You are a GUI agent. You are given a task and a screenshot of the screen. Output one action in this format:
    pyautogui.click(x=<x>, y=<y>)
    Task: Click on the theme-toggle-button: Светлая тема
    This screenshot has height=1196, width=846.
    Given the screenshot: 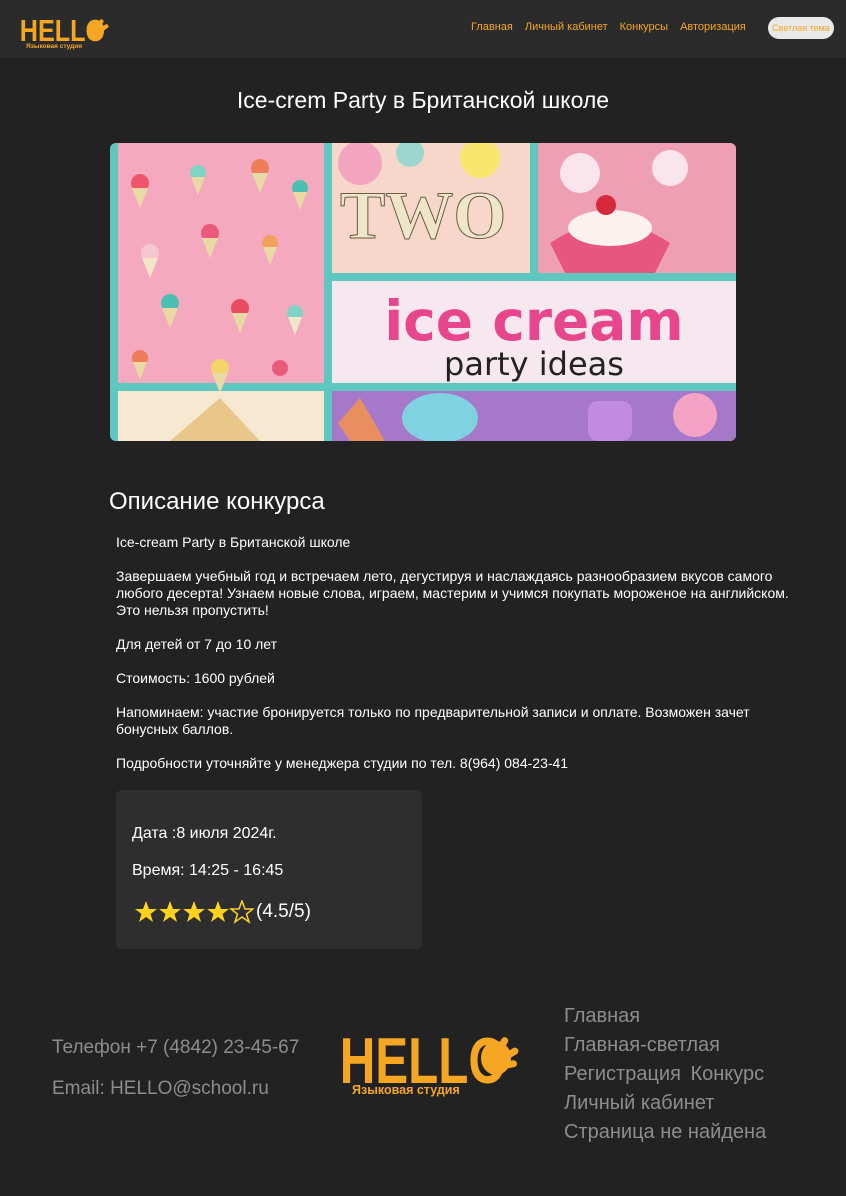 What is the action you would take?
    pyautogui.click(x=801, y=28)
    